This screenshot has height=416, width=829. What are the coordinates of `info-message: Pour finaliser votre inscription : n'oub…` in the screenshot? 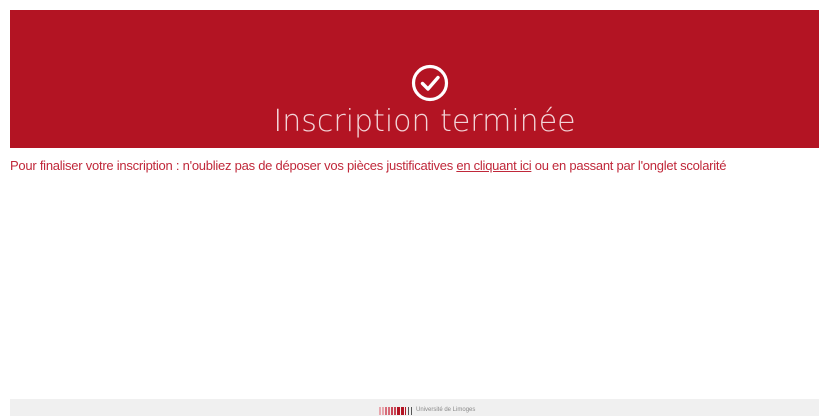 It's located at (414, 166).